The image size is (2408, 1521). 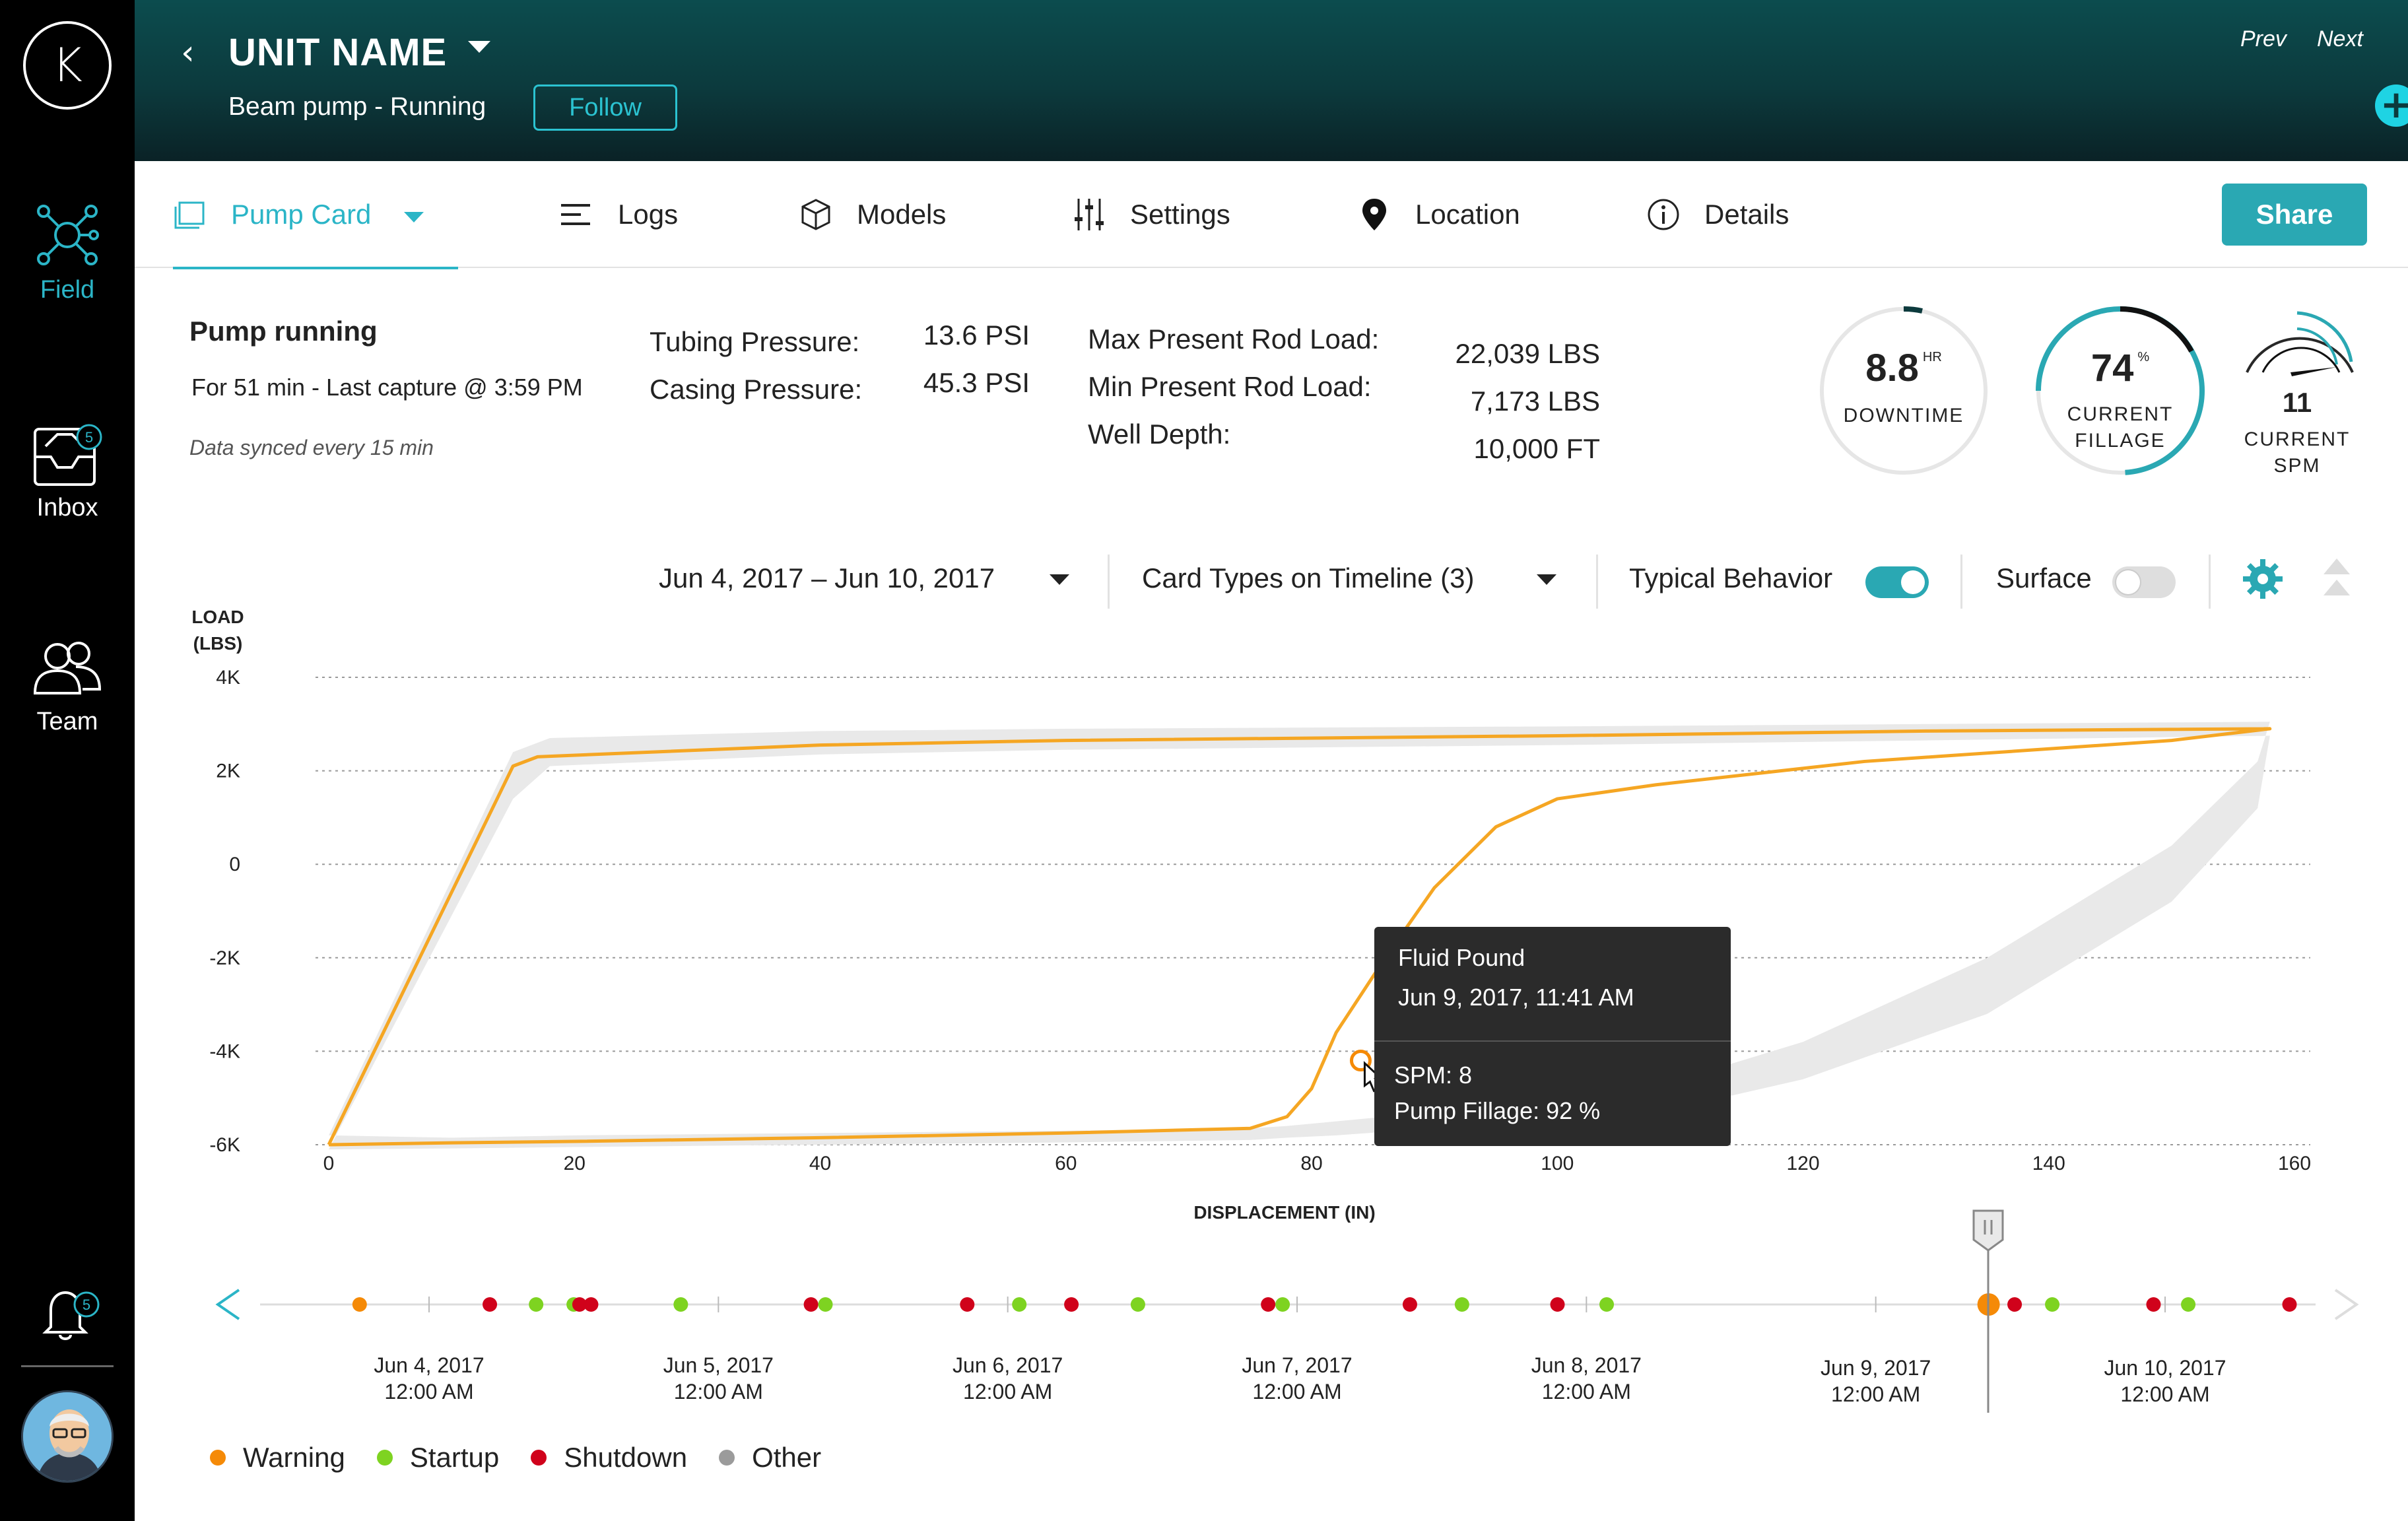 What do you see at coordinates (357, 106) in the screenshot?
I see `unit-status: Beam pump - Running` at bounding box center [357, 106].